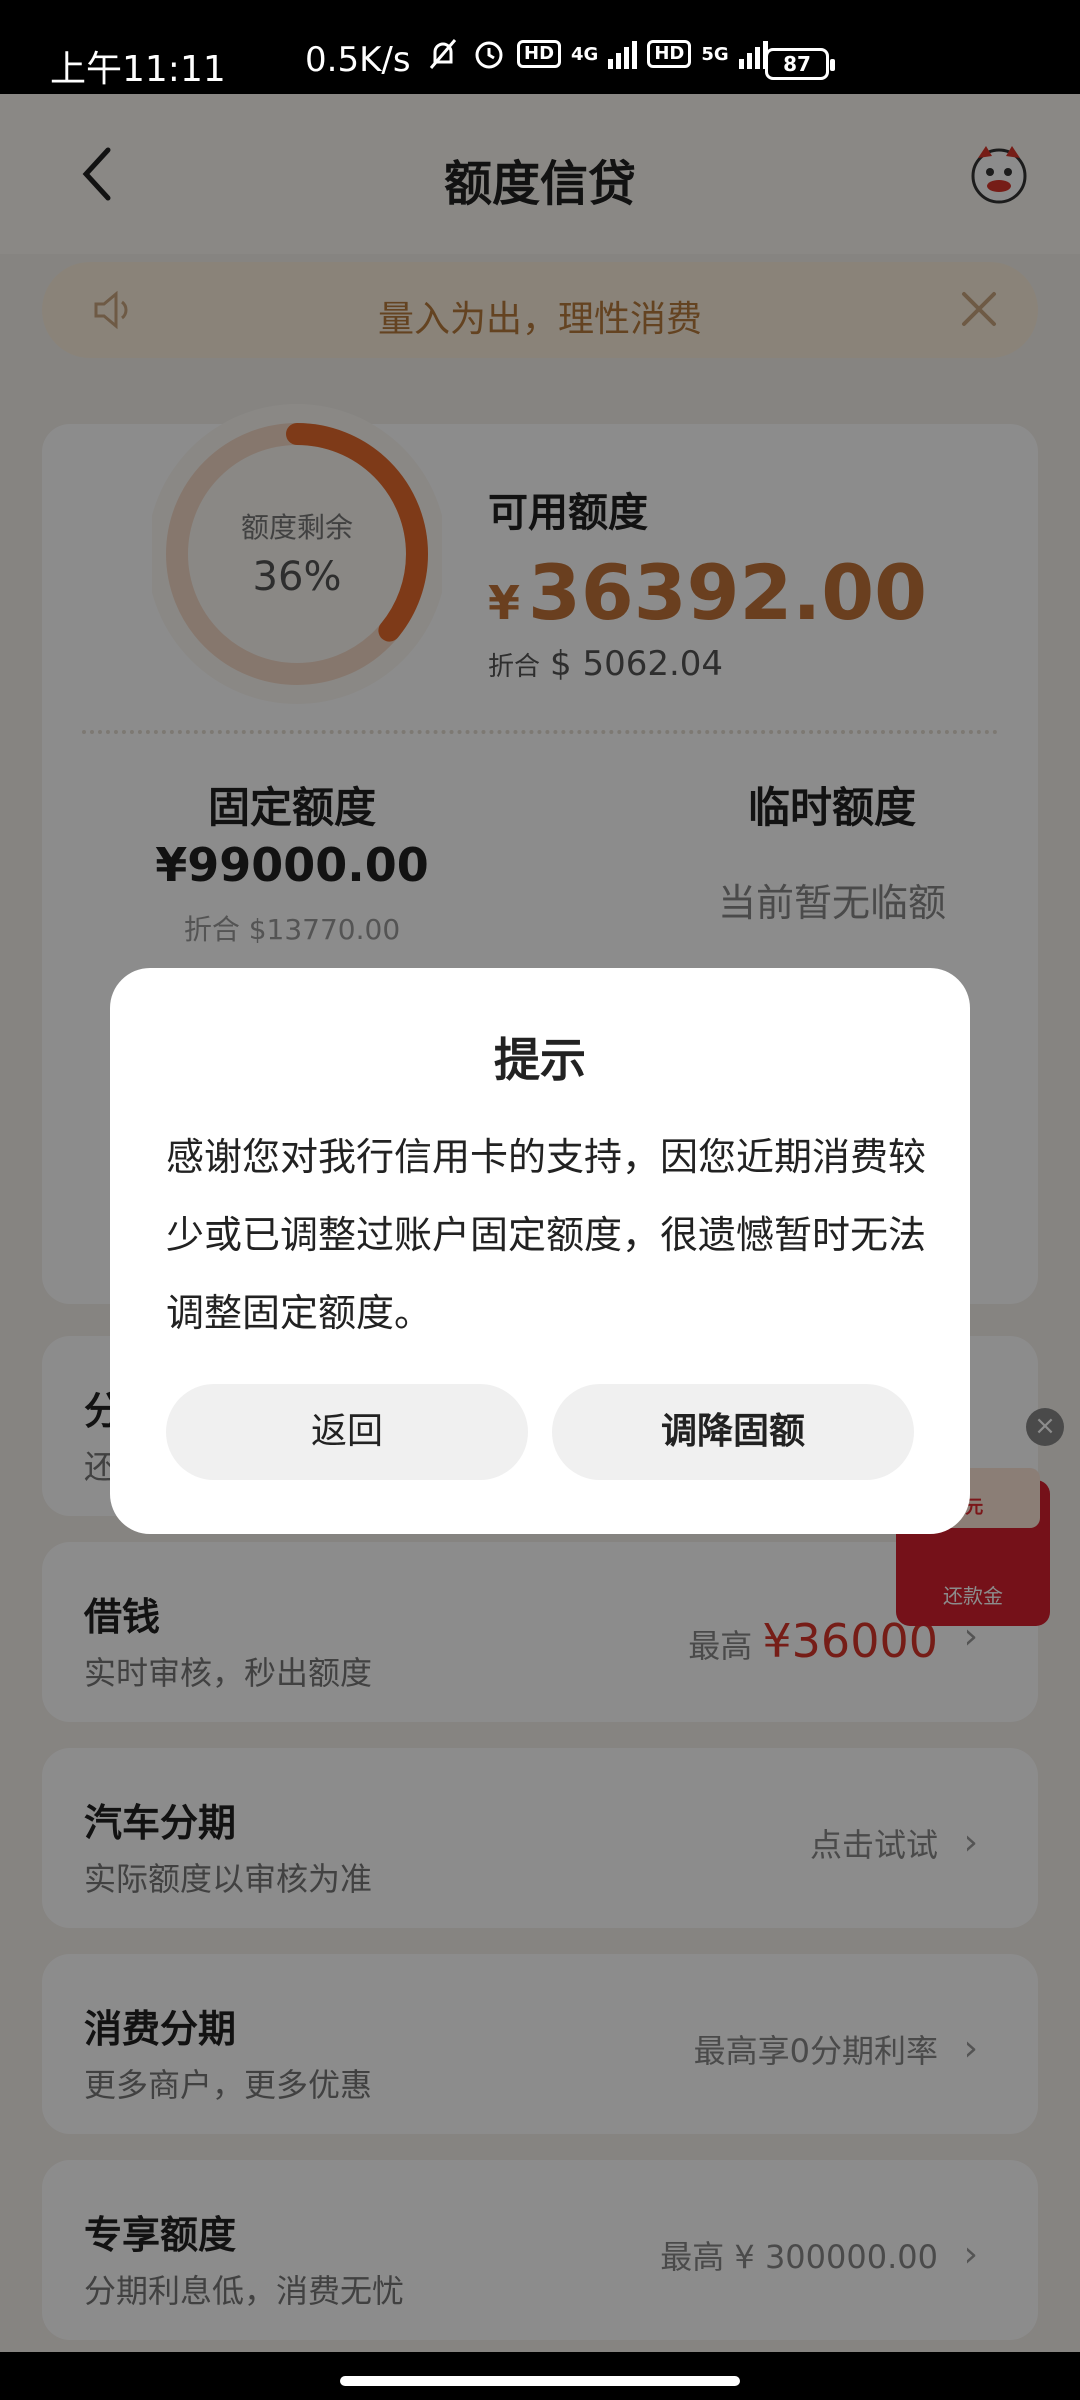 The image size is (1080, 2400). Describe the element at coordinates (585, 54) in the screenshot. I see `network-4g: 4G` at that location.